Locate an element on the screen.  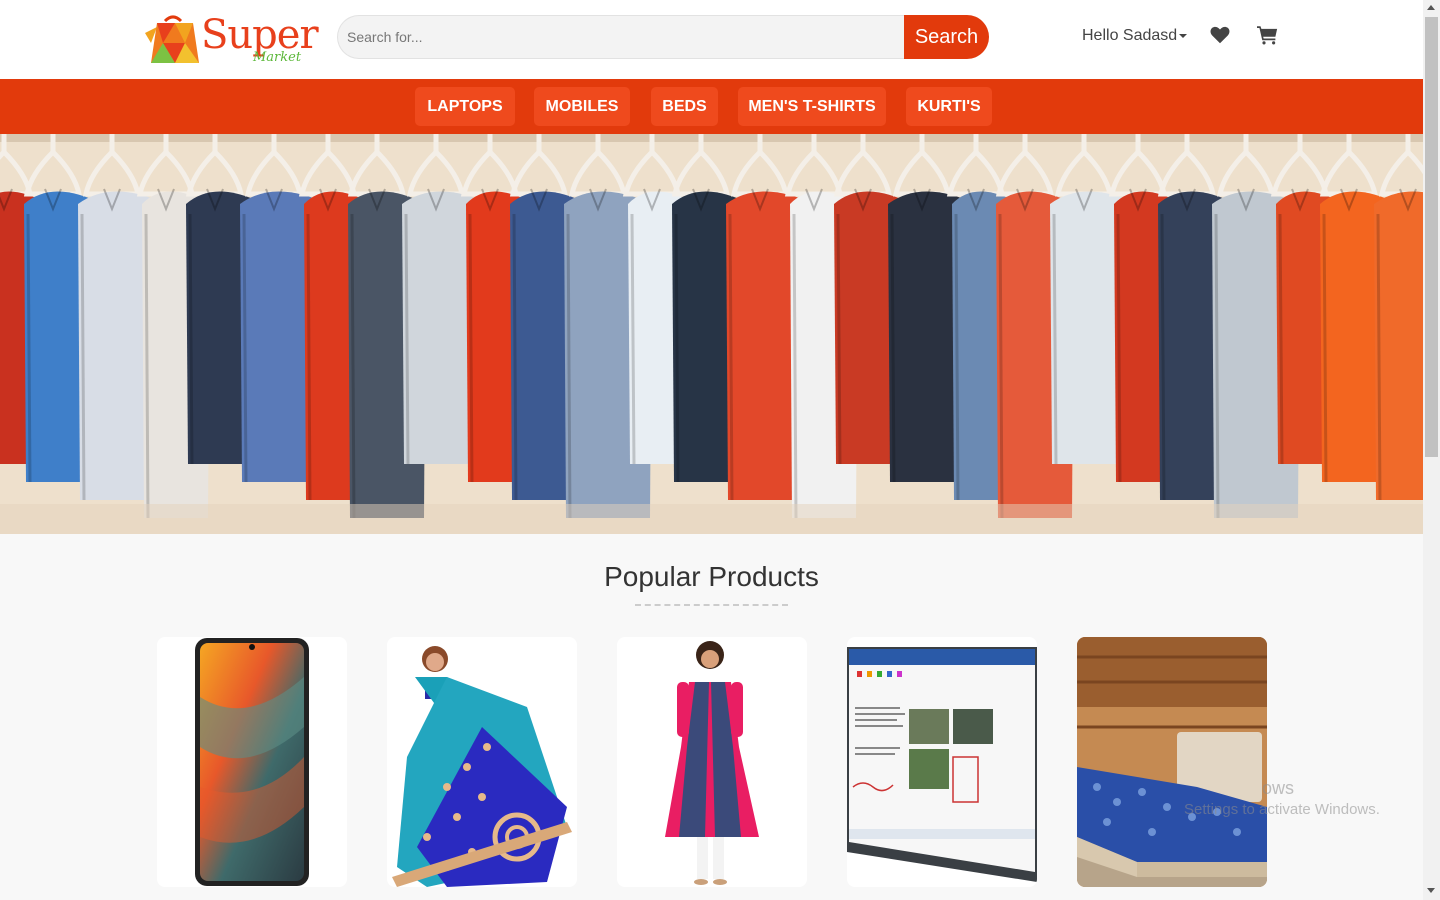
product-card-kurti is located at coordinates (712, 762).